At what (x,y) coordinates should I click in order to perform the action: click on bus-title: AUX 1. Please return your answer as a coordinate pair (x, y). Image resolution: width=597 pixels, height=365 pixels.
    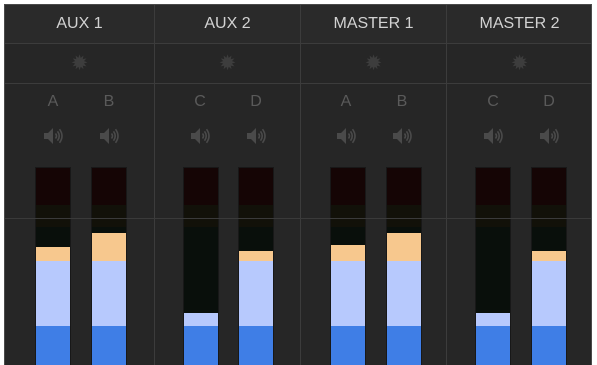
    Looking at the image, I should click on (79, 24).